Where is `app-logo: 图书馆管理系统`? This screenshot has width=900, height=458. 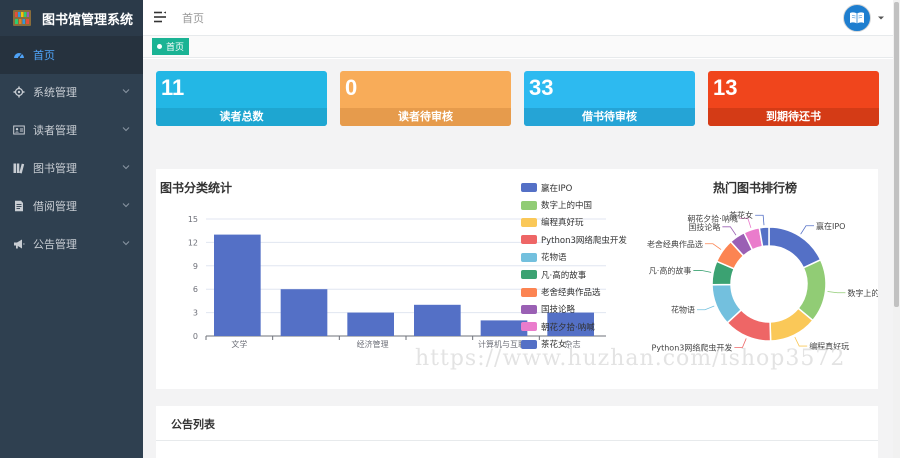 app-logo: 图书馆管理系统 is located at coordinates (71, 18).